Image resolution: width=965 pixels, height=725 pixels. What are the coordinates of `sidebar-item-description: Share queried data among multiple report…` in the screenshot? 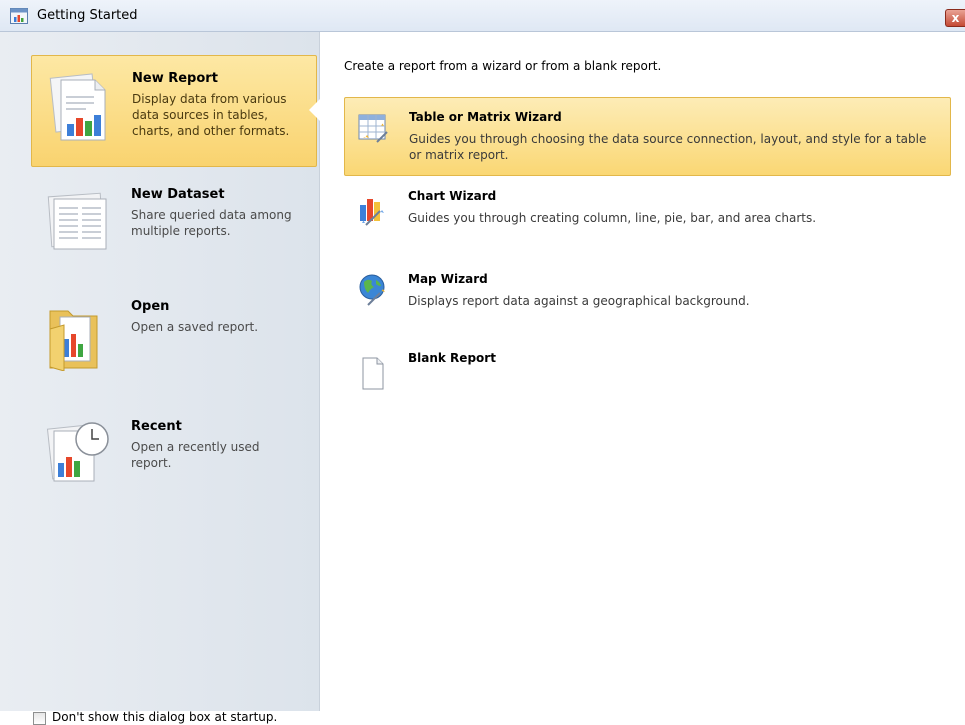 It's located at (211, 223).